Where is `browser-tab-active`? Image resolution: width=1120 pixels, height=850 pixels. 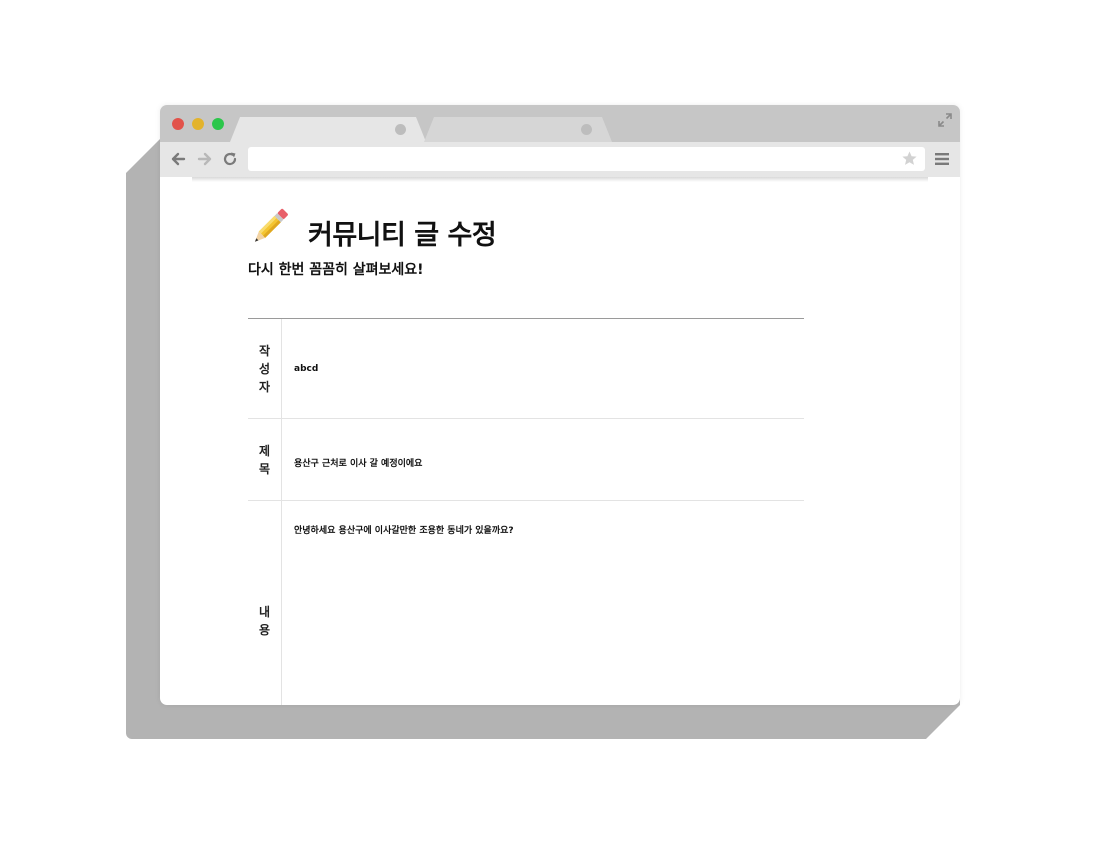 browser-tab-active is located at coordinates (328, 129).